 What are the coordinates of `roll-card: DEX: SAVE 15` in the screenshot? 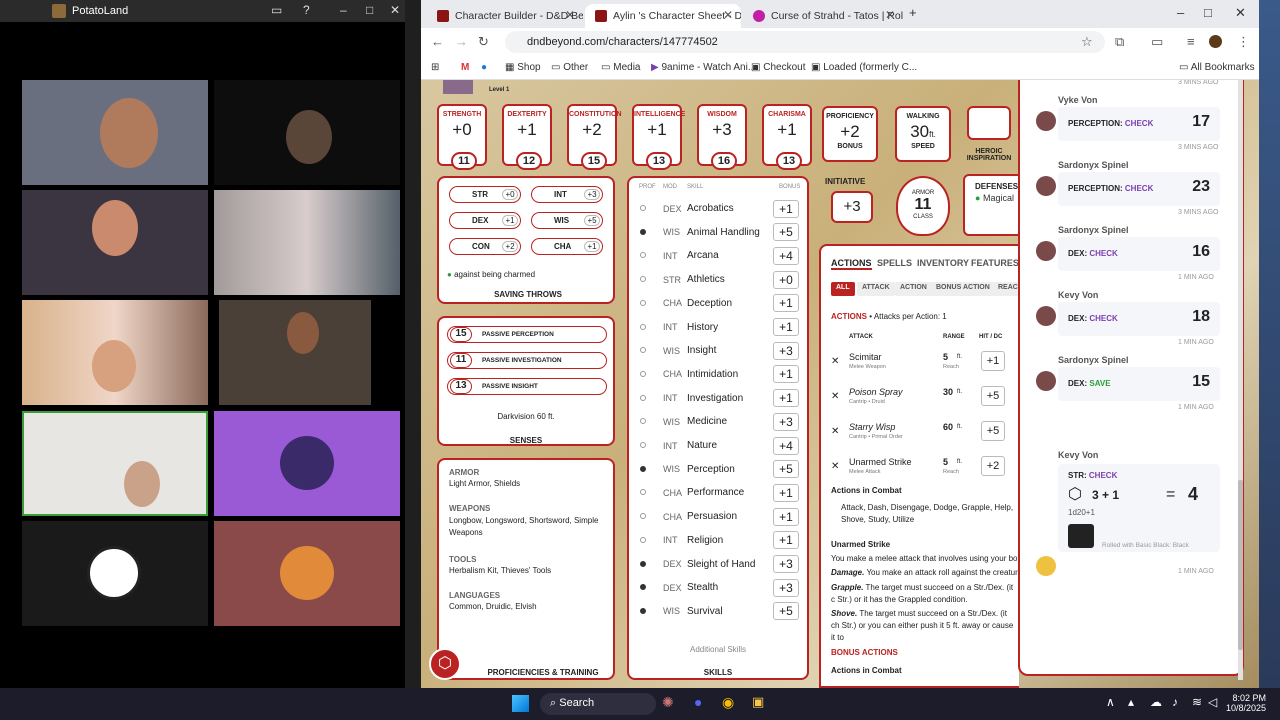 It's located at (1139, 384).